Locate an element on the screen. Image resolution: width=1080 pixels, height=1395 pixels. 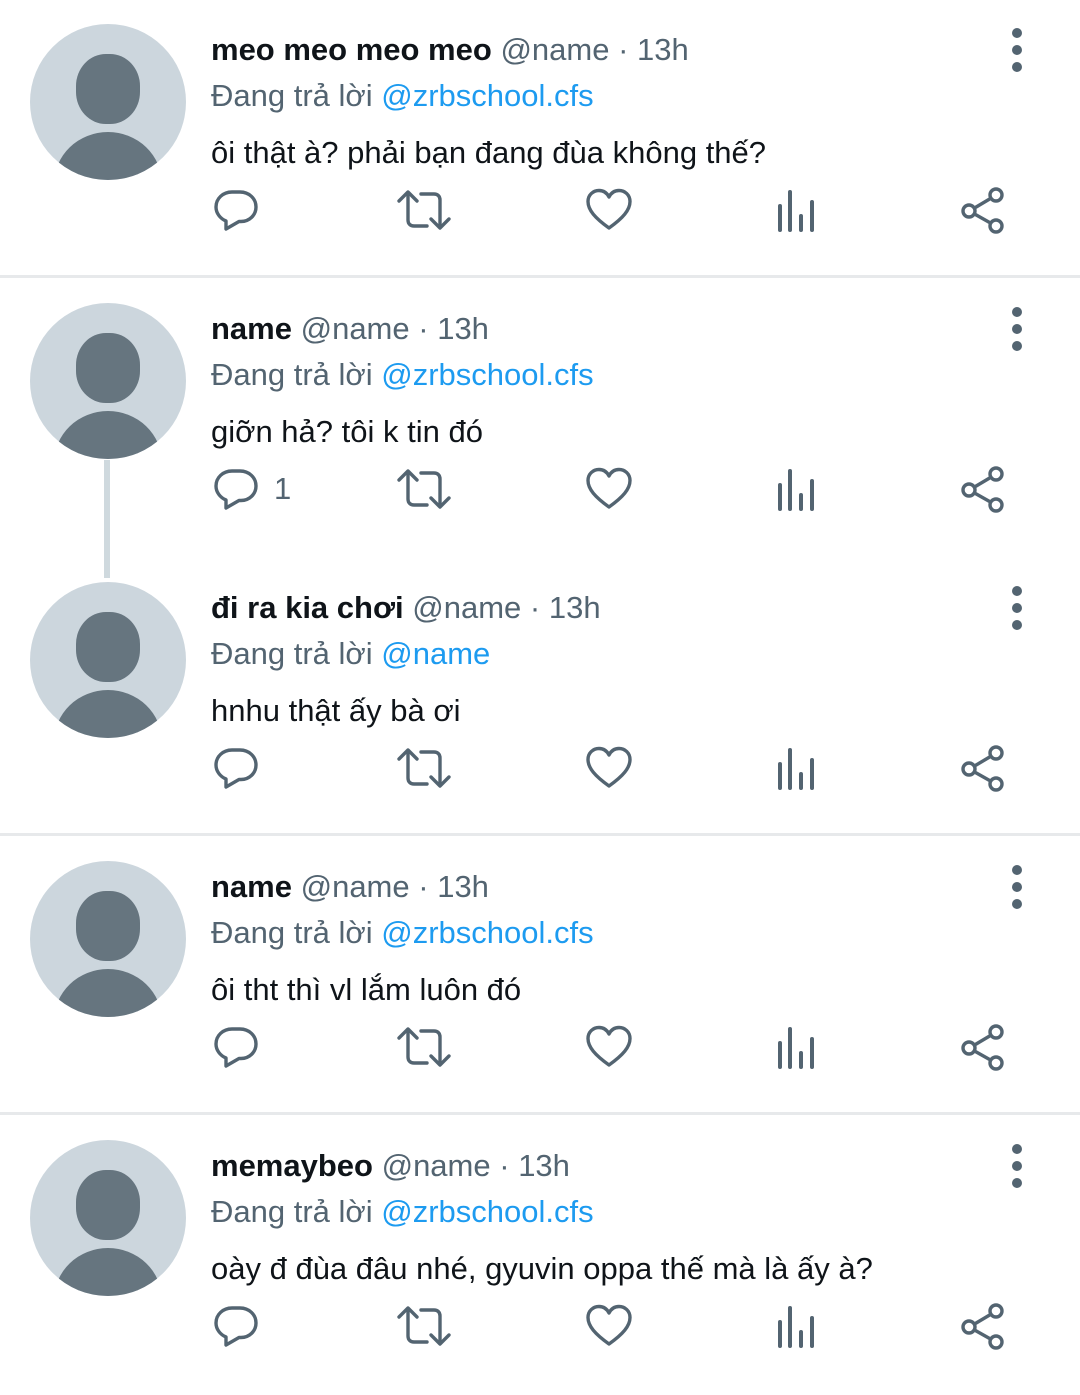
display-name: memaybeo is located at coordinates (292, 1165).